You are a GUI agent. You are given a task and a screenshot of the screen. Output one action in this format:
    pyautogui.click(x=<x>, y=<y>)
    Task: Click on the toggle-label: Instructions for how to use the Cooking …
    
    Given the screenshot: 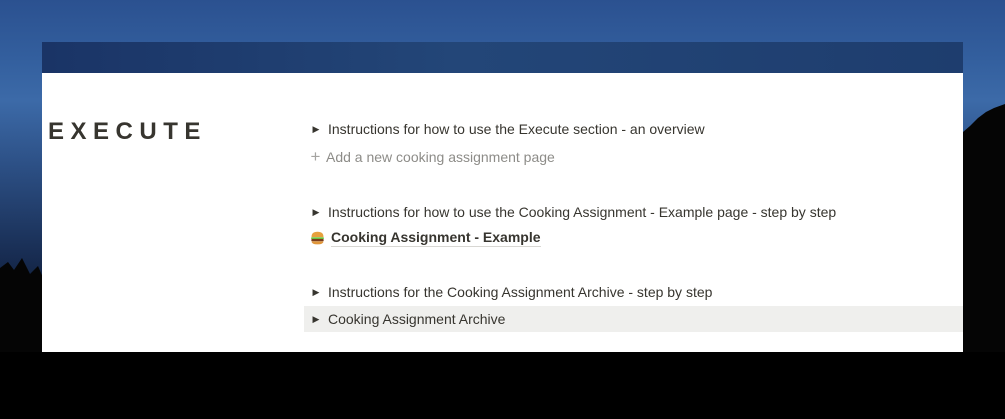 What is the action you would take?
    pyautogui.click(x=582, y=212)
    